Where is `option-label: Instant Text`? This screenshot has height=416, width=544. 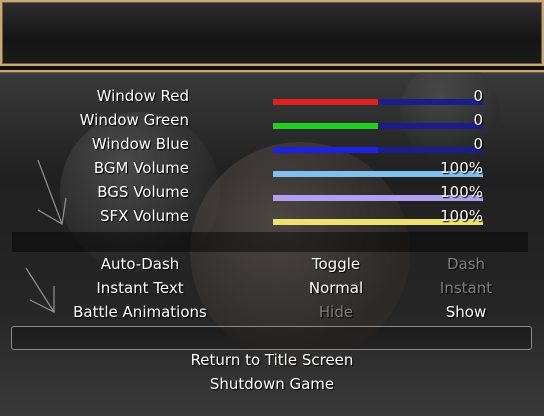
option-label: Instant Text is located at coordinates (140, 288).